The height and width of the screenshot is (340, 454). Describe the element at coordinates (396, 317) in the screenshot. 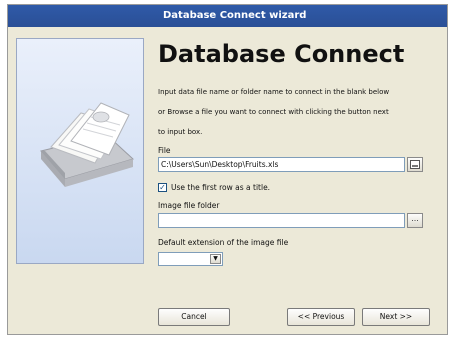

I see `next-button: Next >>` at that location.